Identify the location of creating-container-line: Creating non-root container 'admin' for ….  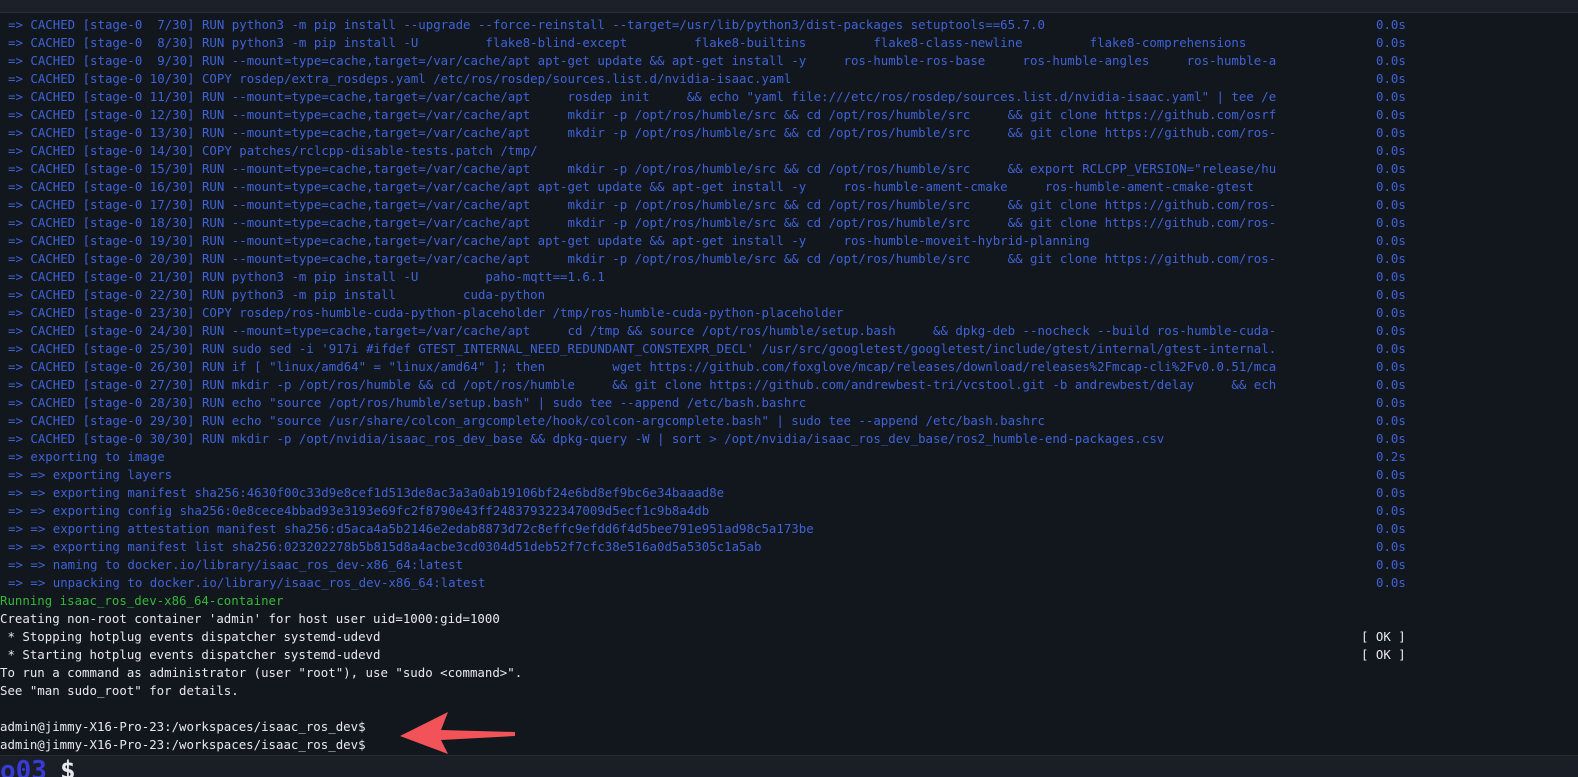
(789, 619).